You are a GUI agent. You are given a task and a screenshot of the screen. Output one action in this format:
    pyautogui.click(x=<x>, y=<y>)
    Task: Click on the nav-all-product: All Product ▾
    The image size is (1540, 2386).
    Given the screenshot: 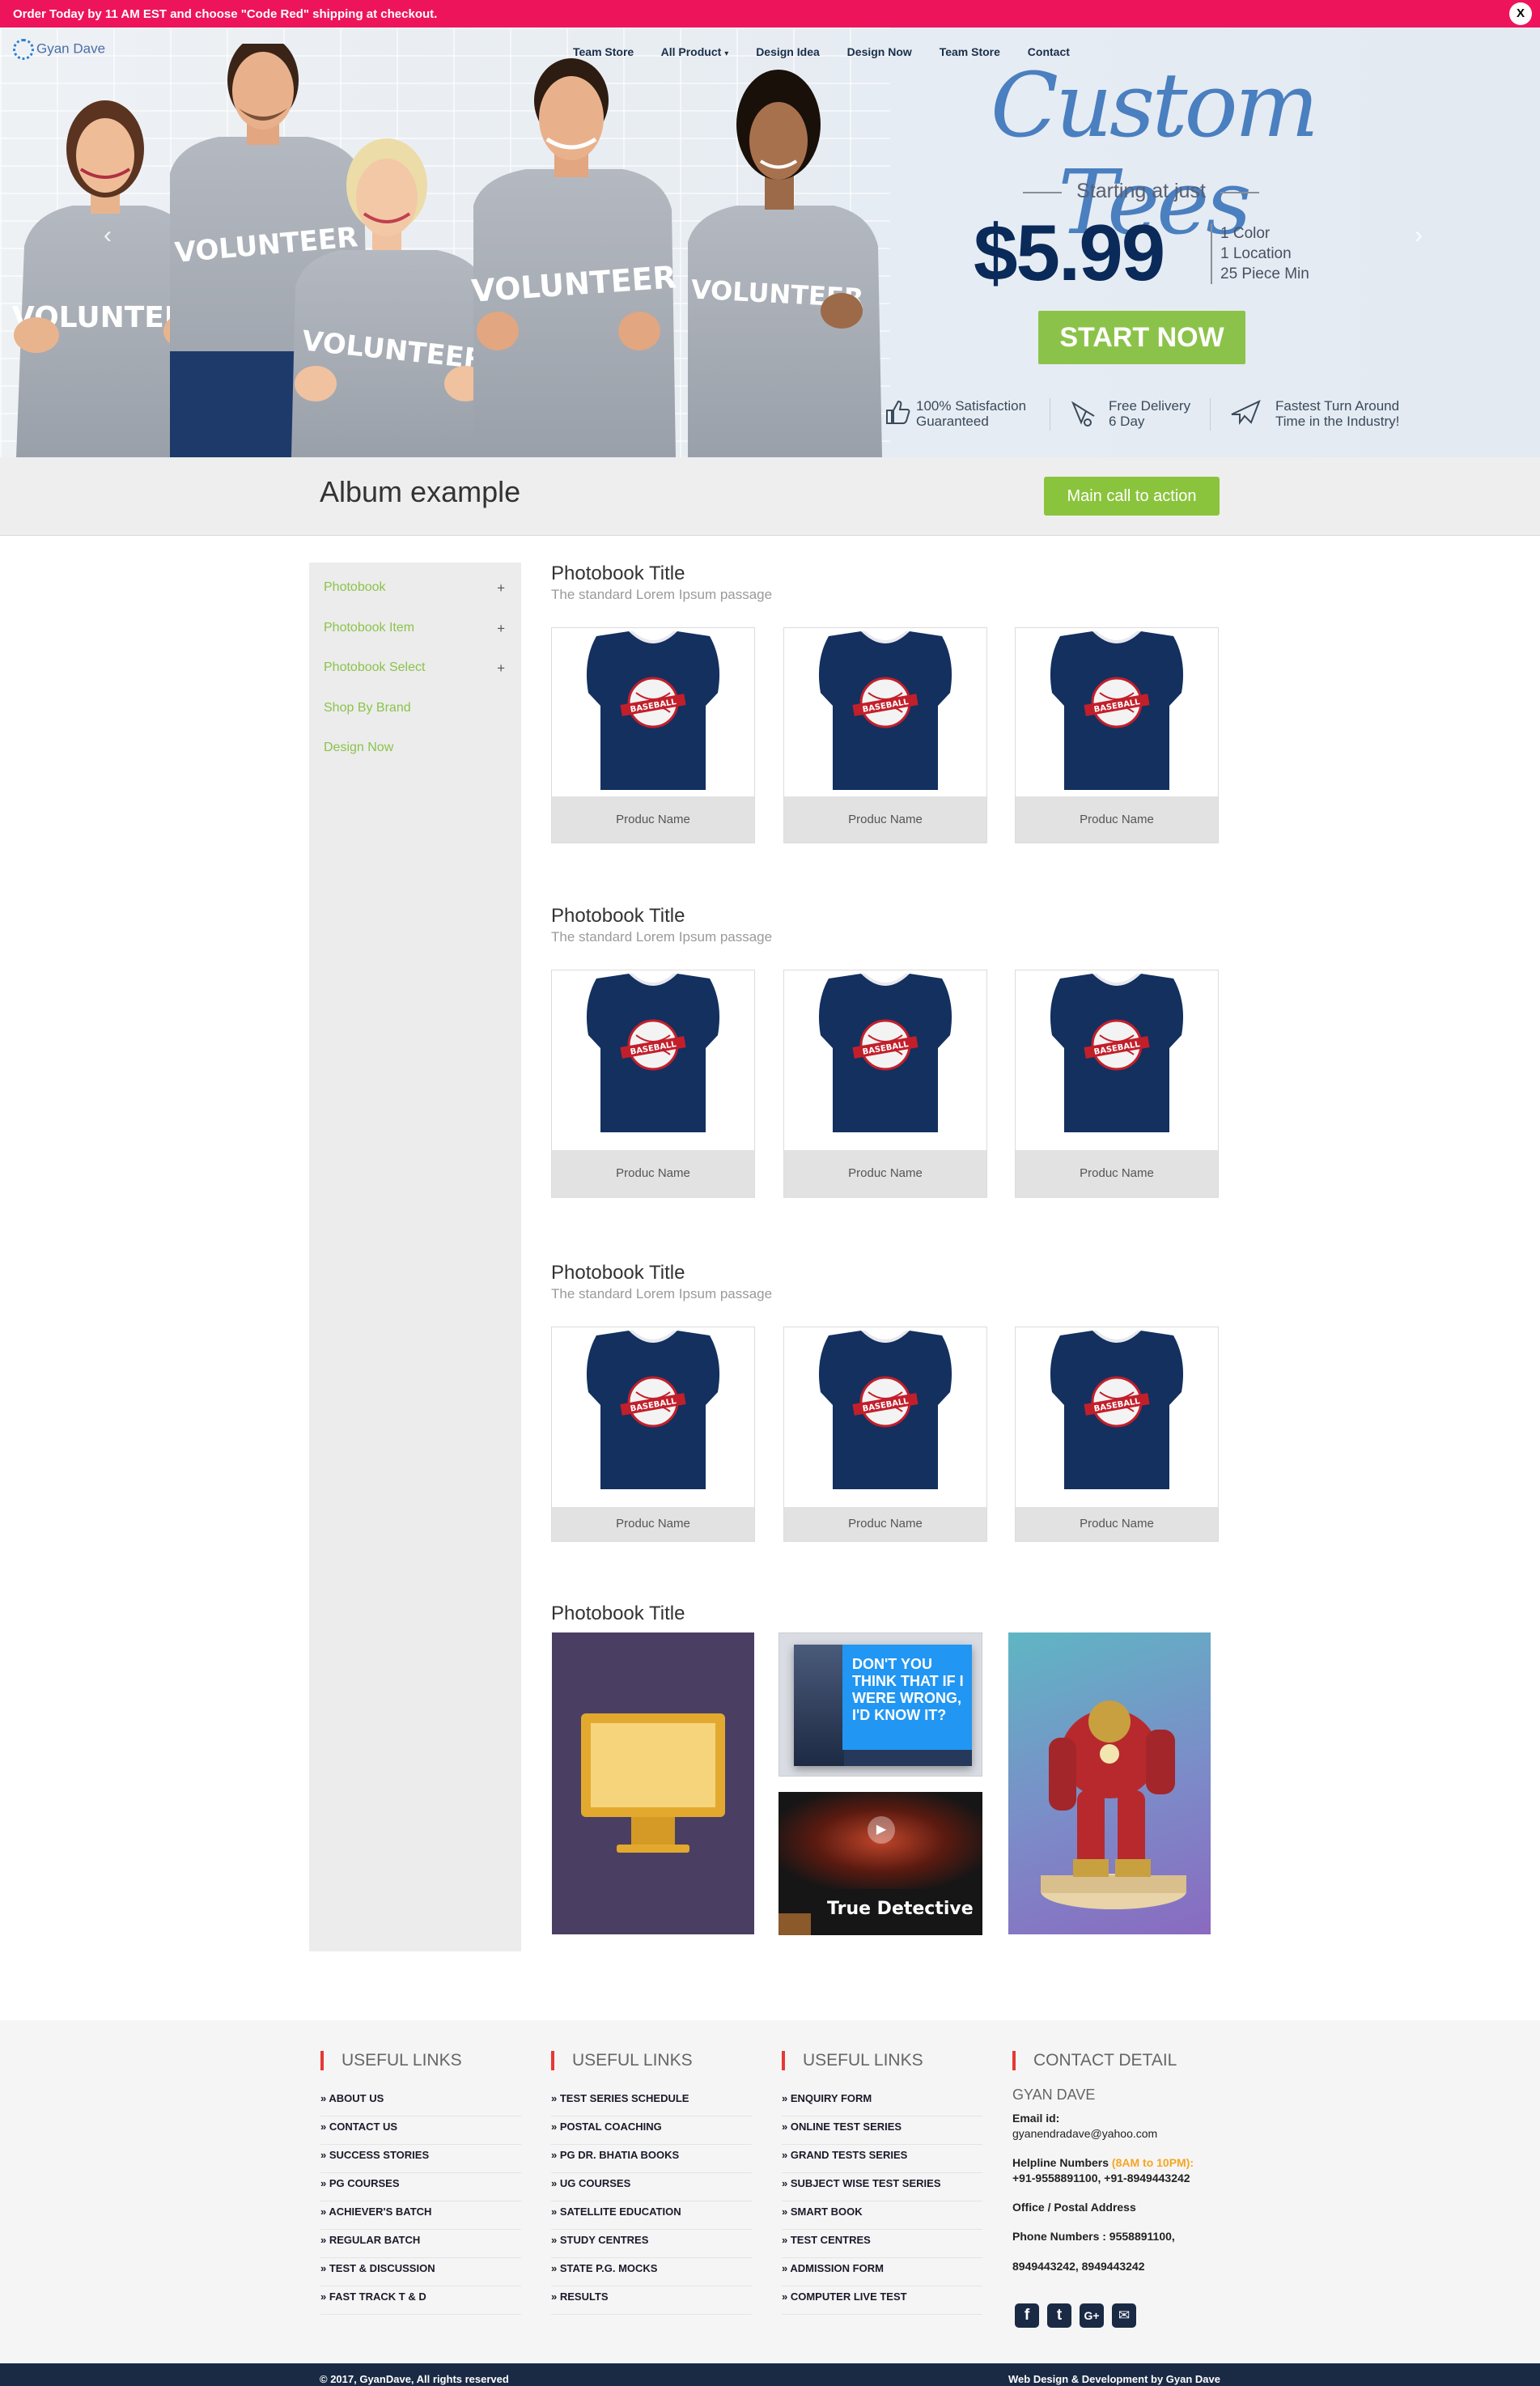 What is the action you would take?
    pyautogui.click(x=695, y=51)
    